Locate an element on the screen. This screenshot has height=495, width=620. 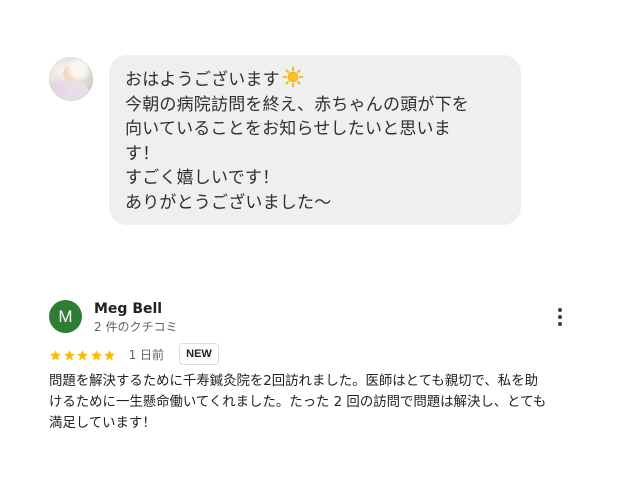
star-rating is located at coordinates (83, 354).